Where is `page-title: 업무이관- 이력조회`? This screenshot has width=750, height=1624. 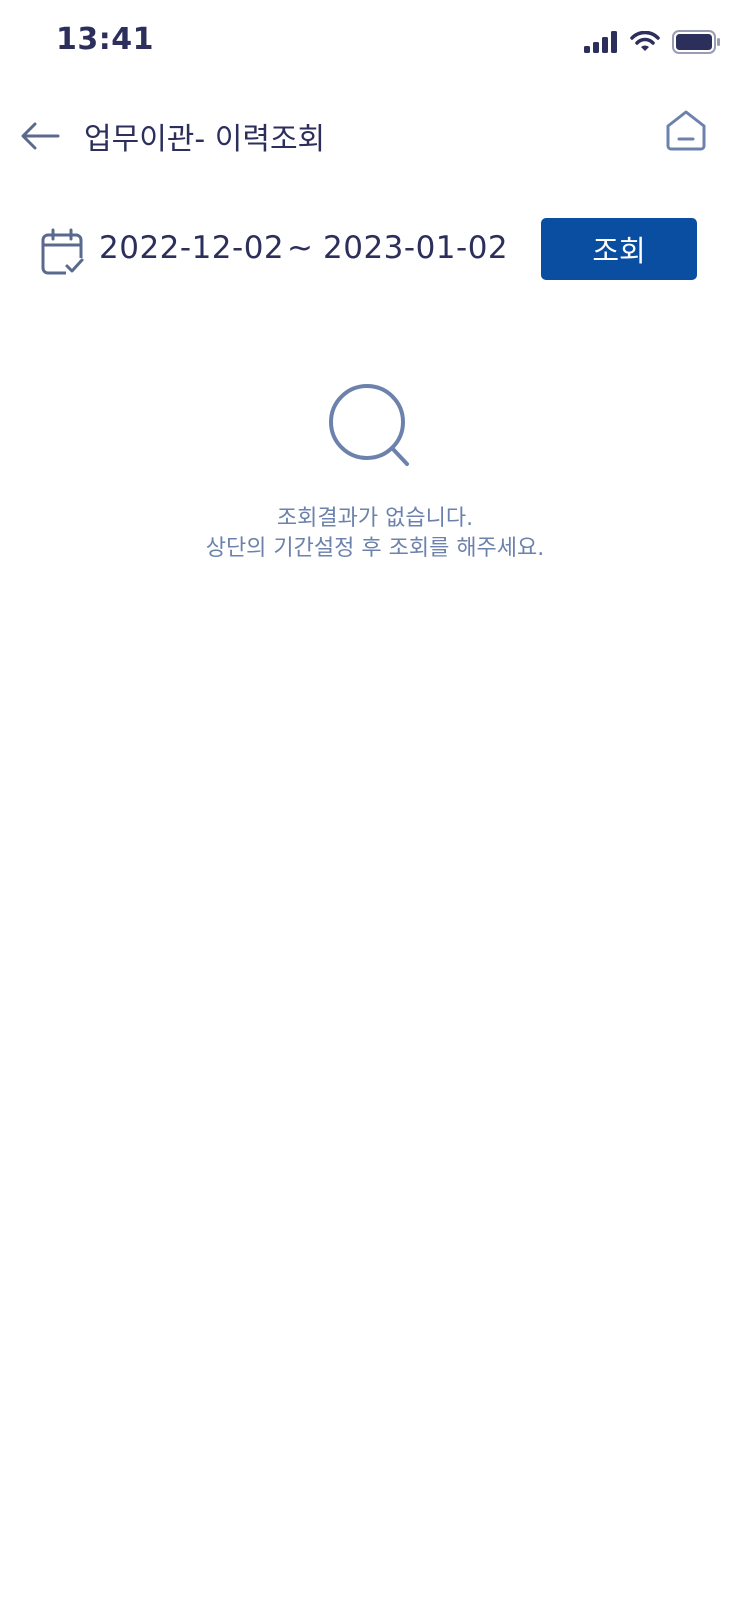 page-title: 업무이관- 이력조회 is located at coordinates (205, 139).